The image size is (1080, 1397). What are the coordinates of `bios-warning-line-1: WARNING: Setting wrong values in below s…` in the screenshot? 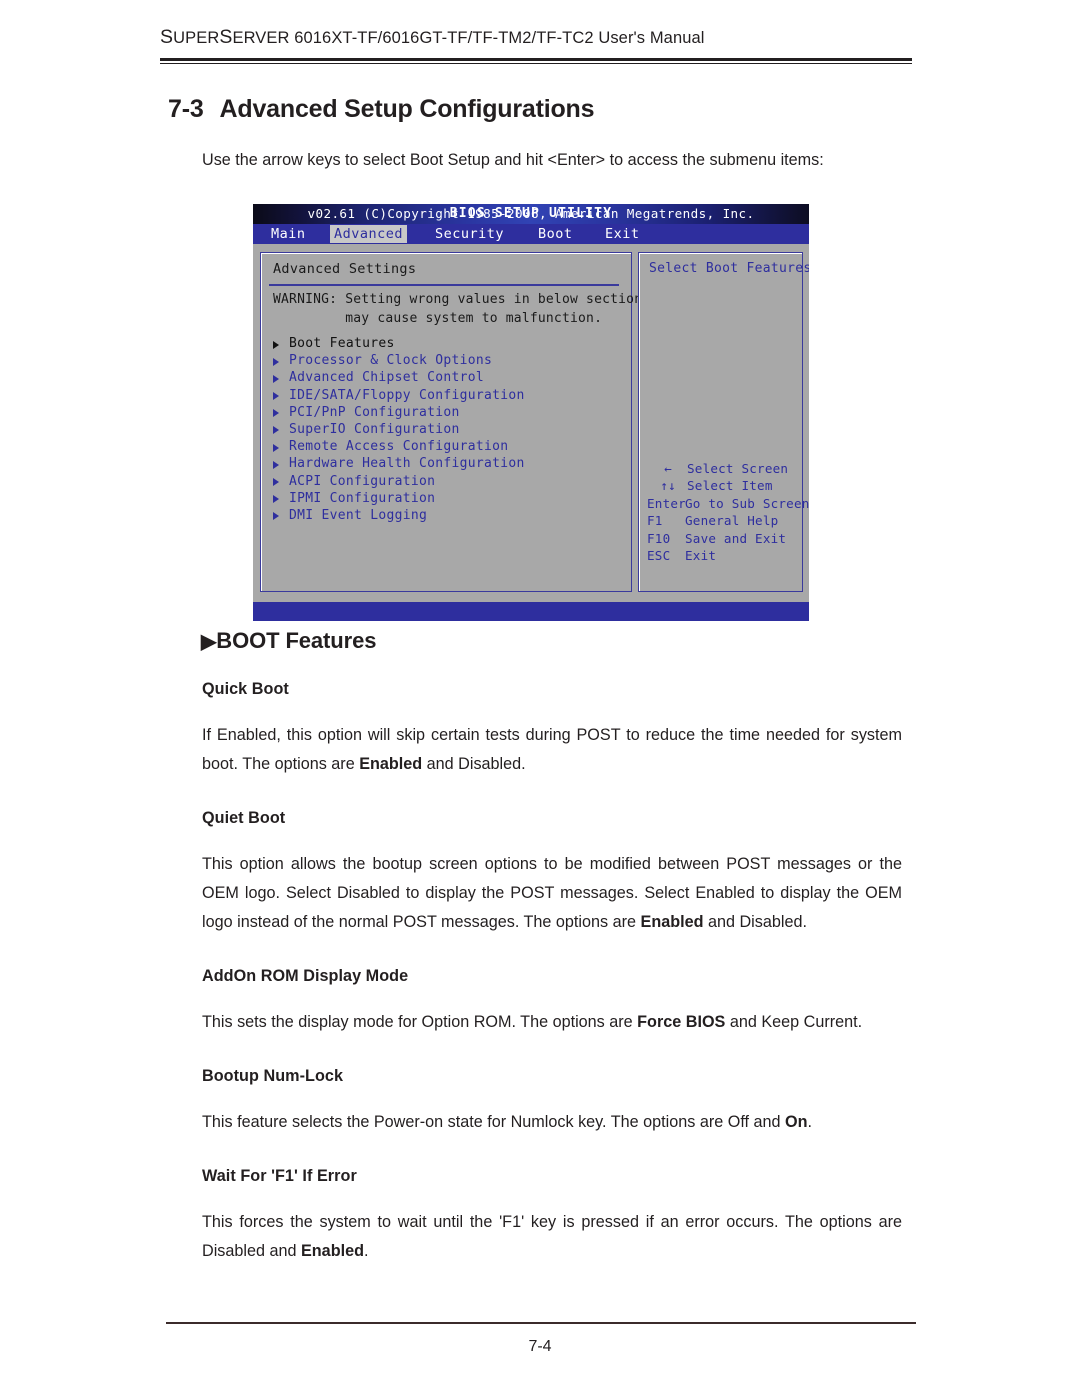 It's located at (462, 299).